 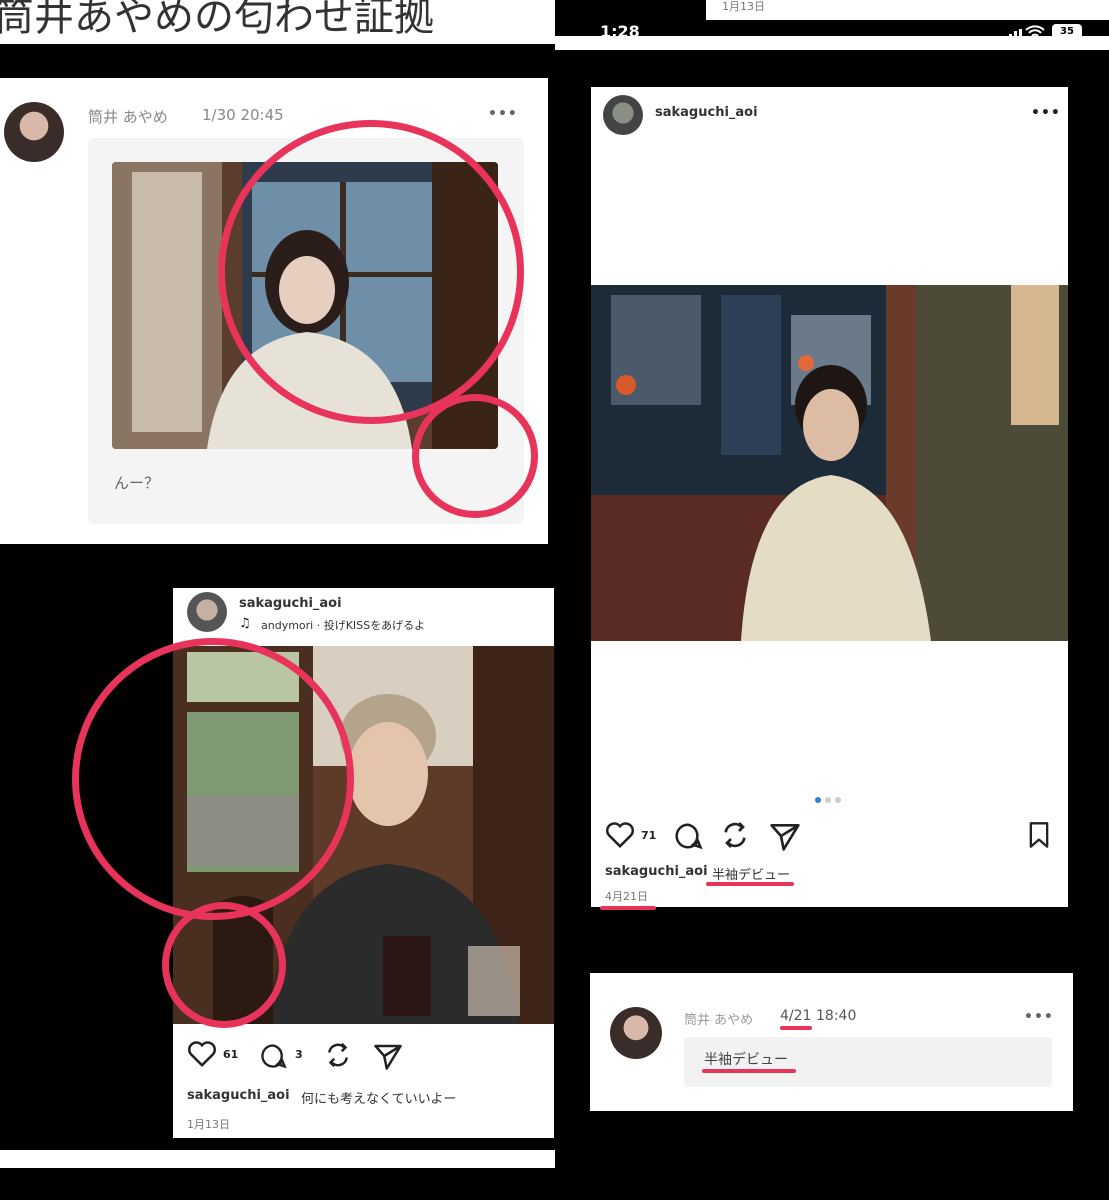 What do you see at coordinates (830, 801) in the screenshot?
I see `carousel-dots` at bounding box center [830, 801].